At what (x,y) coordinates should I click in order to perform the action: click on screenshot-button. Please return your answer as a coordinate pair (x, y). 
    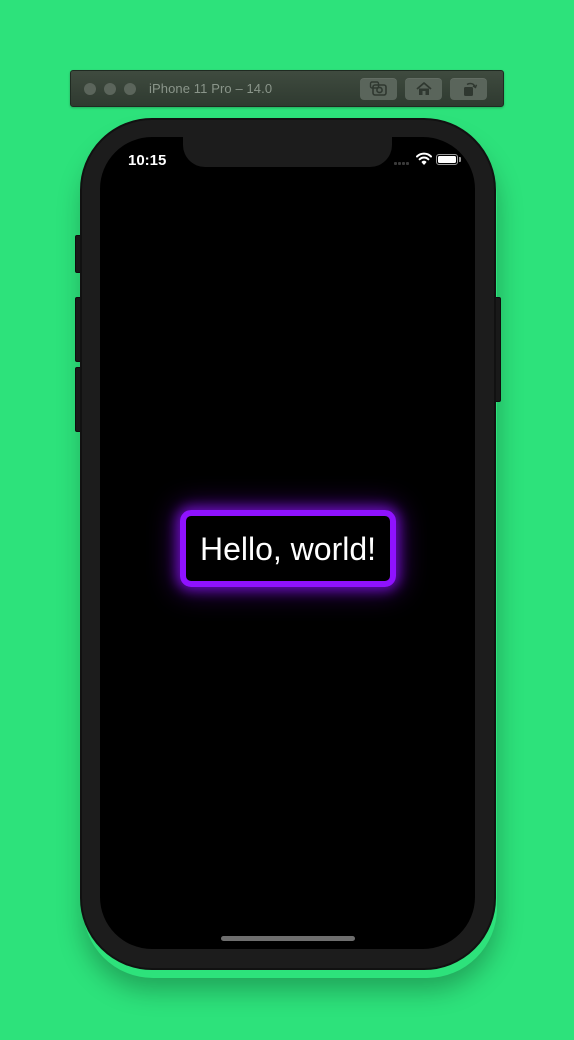
    Looking at the image, I should click on (378, 89).